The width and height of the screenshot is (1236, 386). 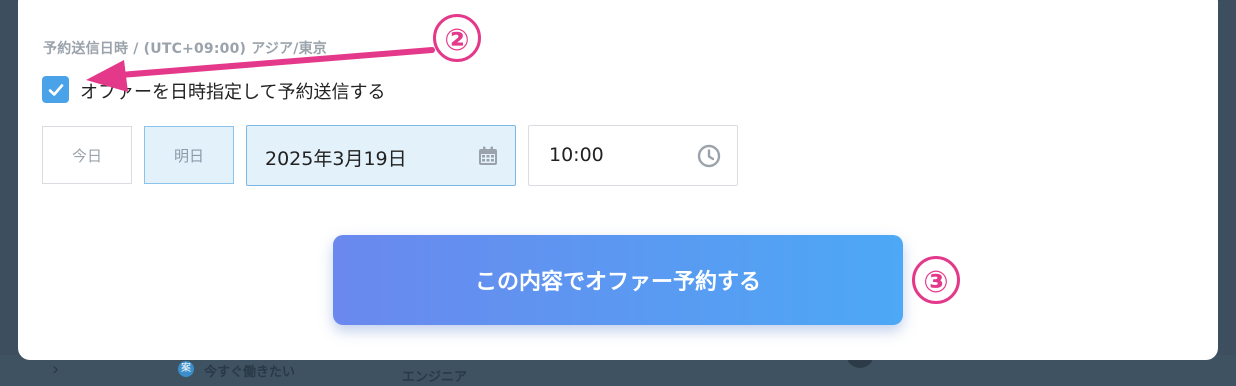 I want to click on annotation-arrow, so click(x=260, y=69).